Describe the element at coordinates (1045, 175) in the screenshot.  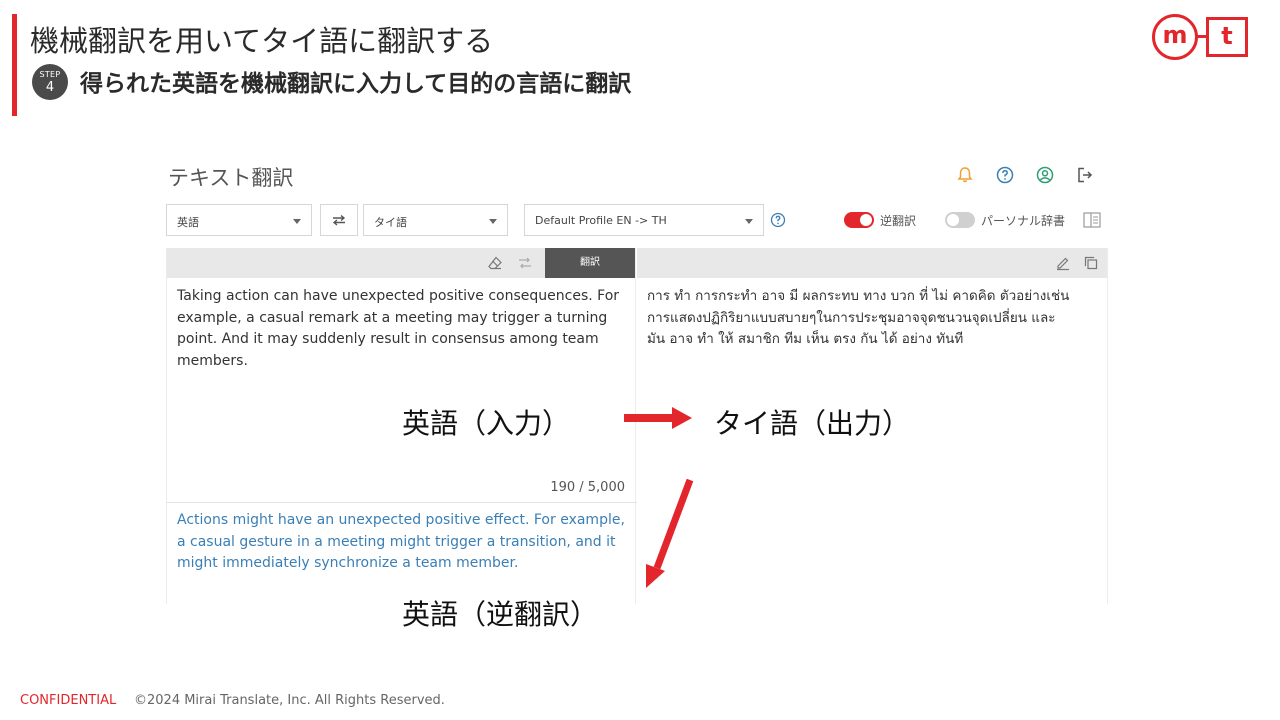
I see `account-icon` at that location.